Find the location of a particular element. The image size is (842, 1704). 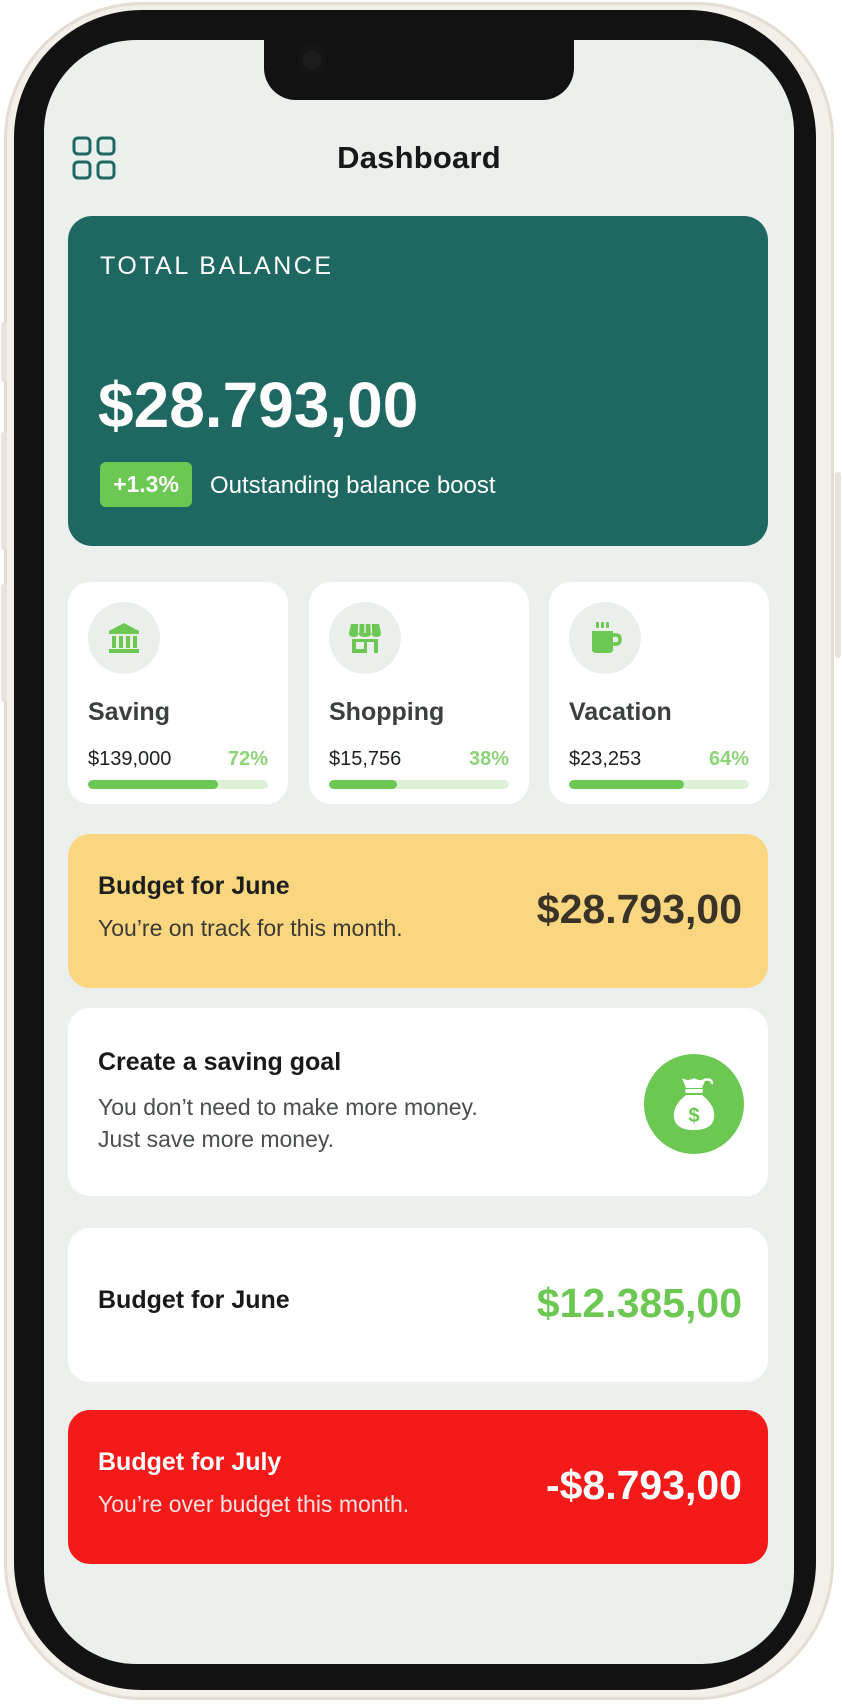

budget-subtitle: You’re over budget this month. is located at coordinates (254, 1504).